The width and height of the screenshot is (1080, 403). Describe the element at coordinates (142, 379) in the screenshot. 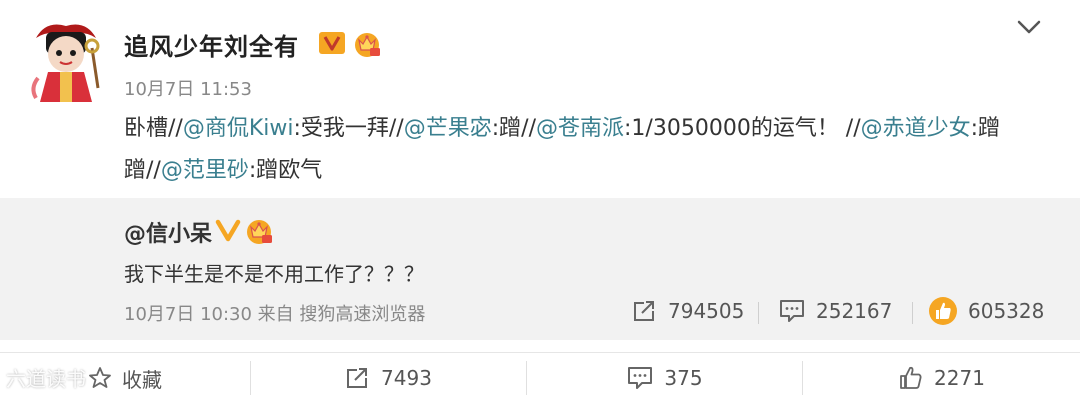

I see `favorite-label: 收藏` at that location.